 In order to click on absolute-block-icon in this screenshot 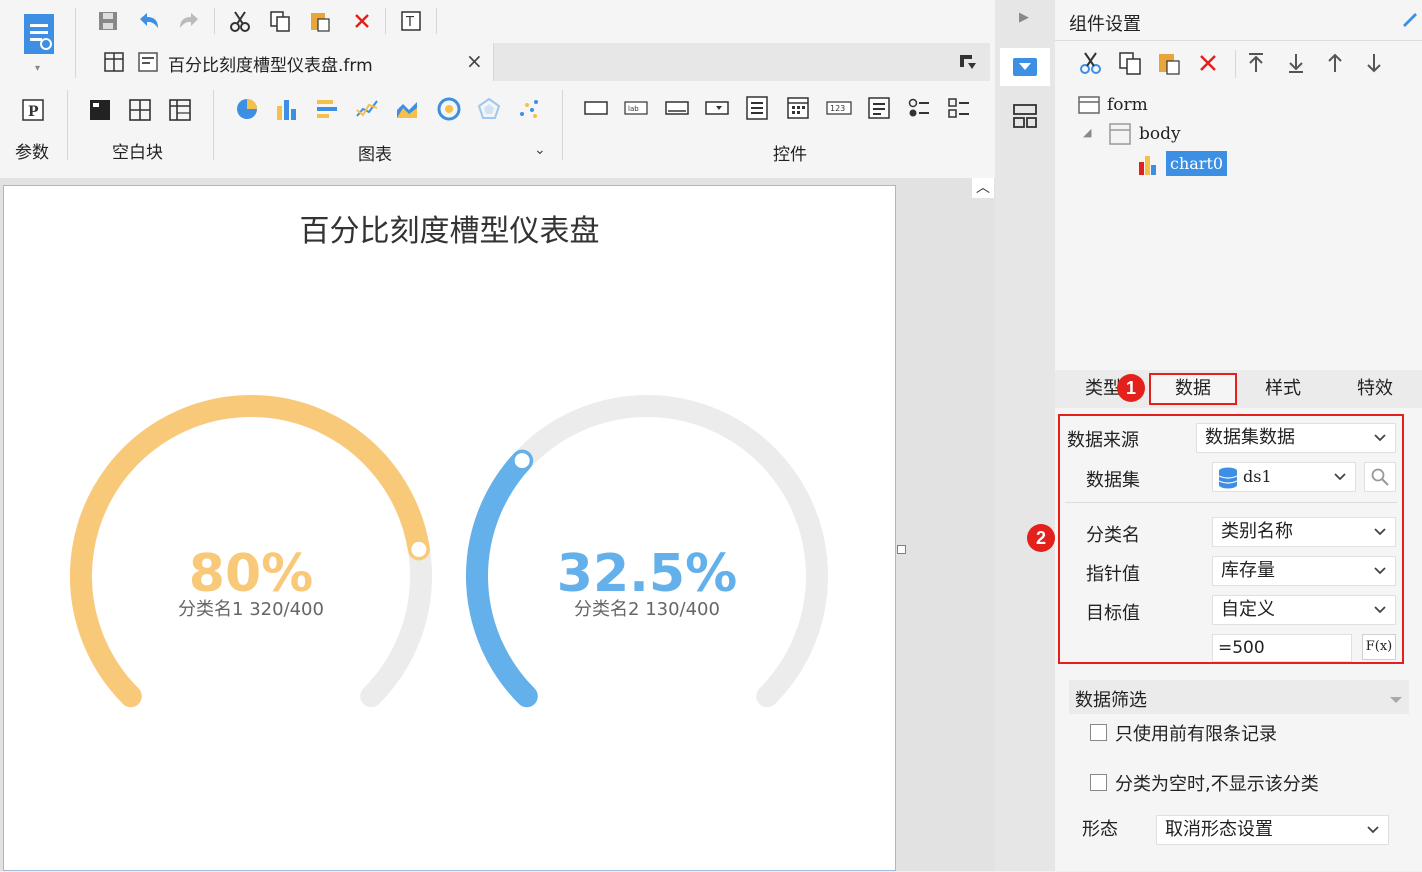, I will do `click(100, 112)`.